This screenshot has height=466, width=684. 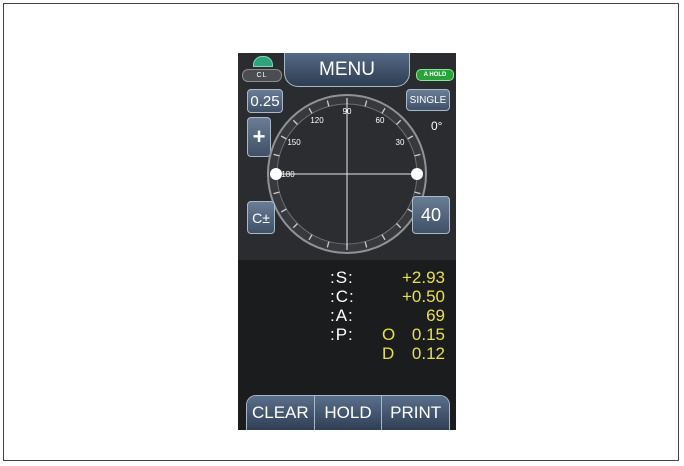 What do you see at coordinates (342, 296) in the screenshot?
I see `cylinder-label: :C:` at bounding box center [342, 296].